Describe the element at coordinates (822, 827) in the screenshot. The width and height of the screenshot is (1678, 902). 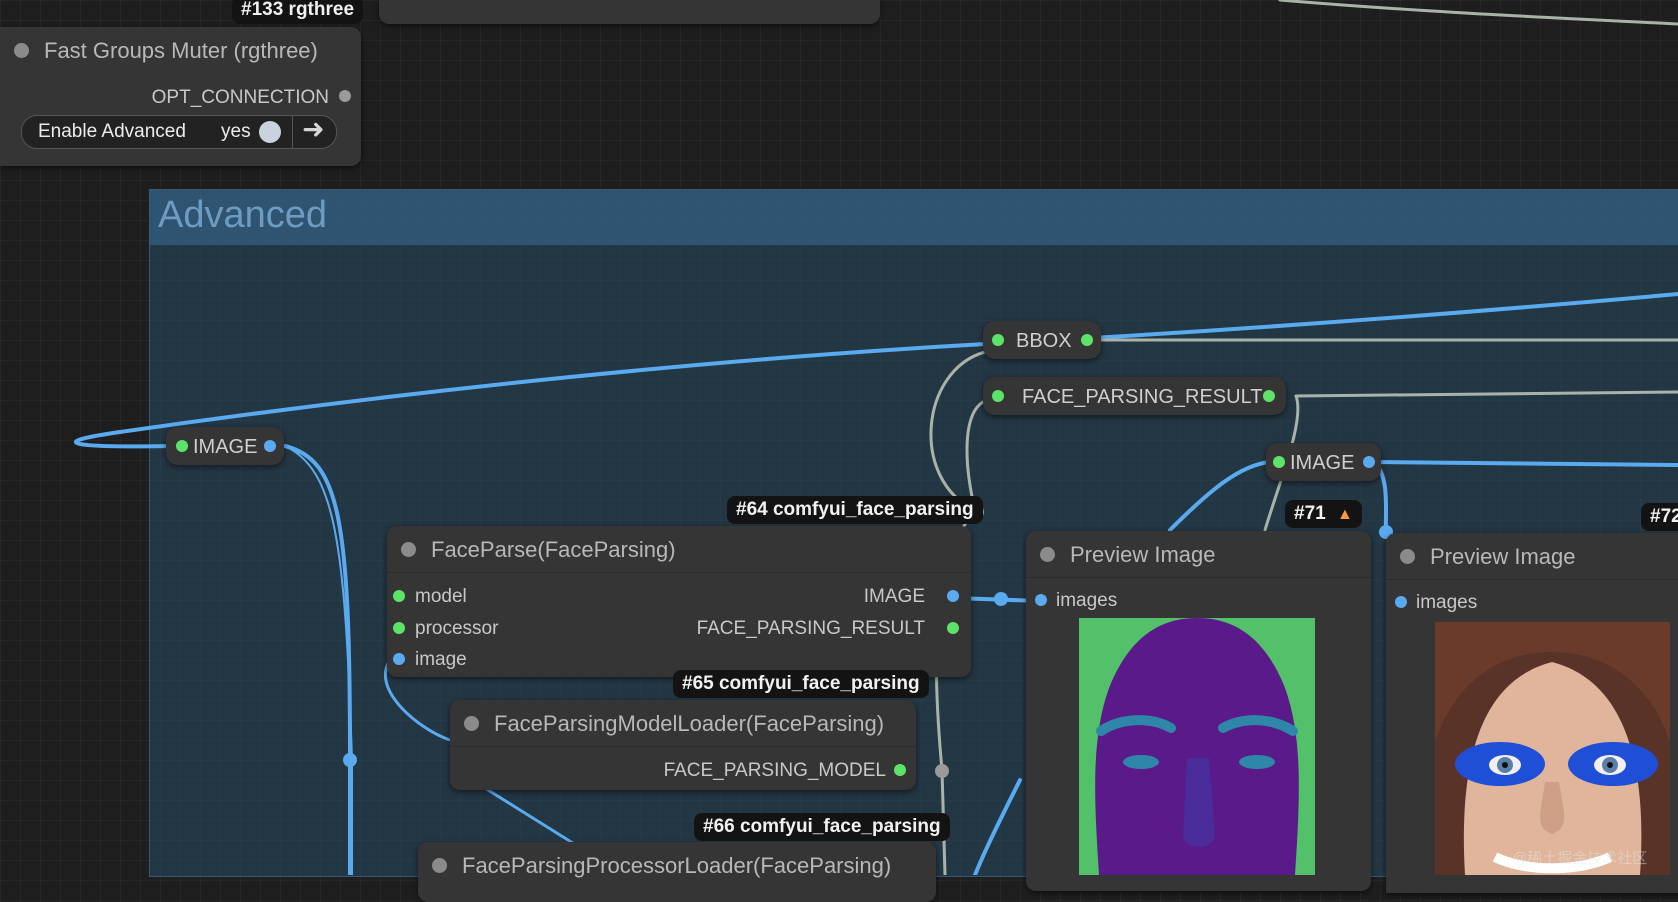
I see `badge-node-66: #66 comfyui_face_parsing` at that location.